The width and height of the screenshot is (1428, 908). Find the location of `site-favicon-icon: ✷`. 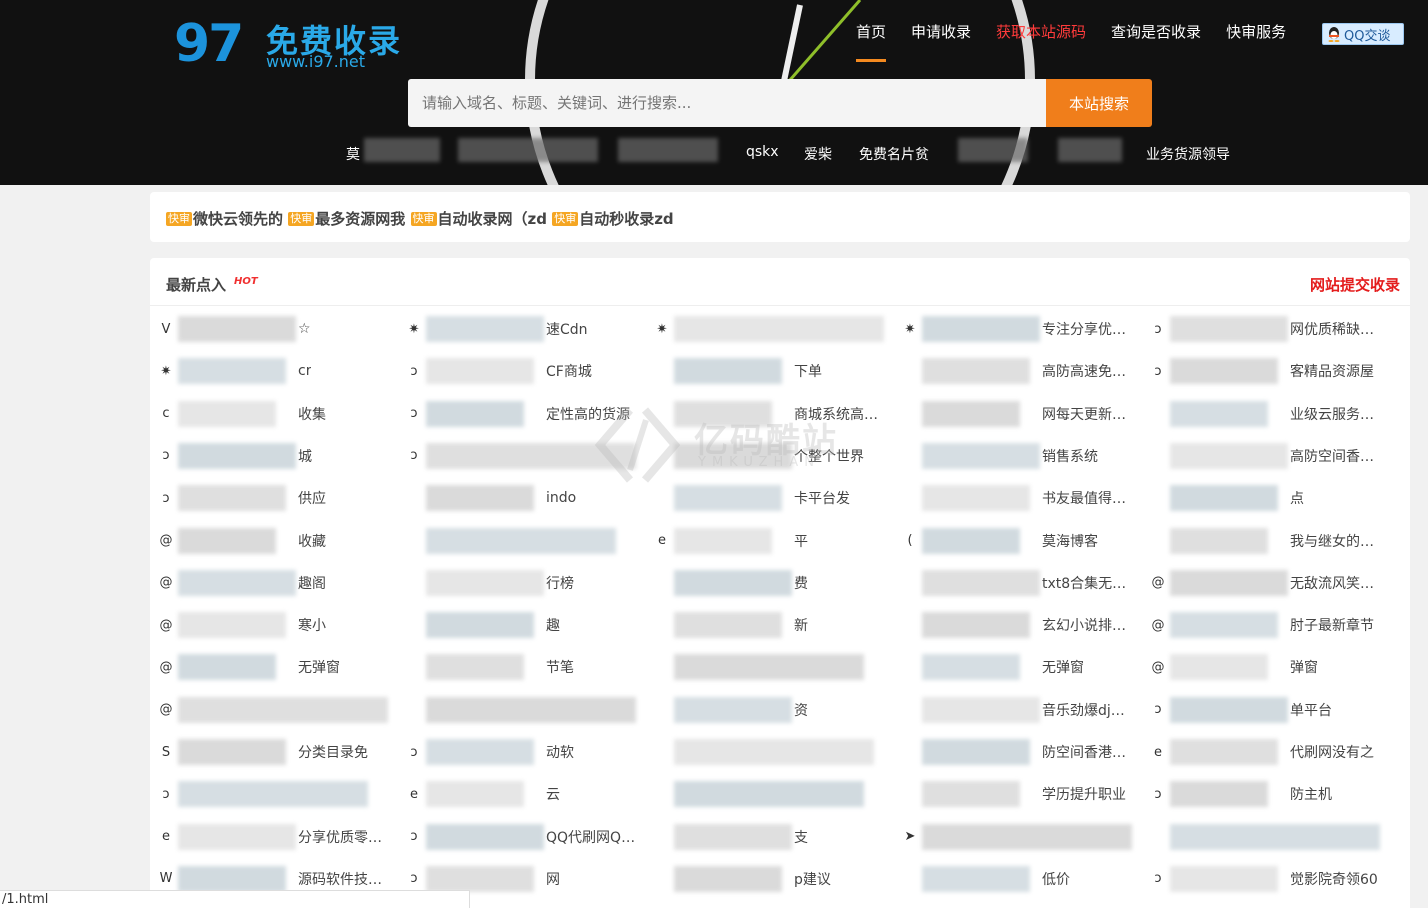

site-favicon-icon: ✷ is located at coordinates (910, 329).